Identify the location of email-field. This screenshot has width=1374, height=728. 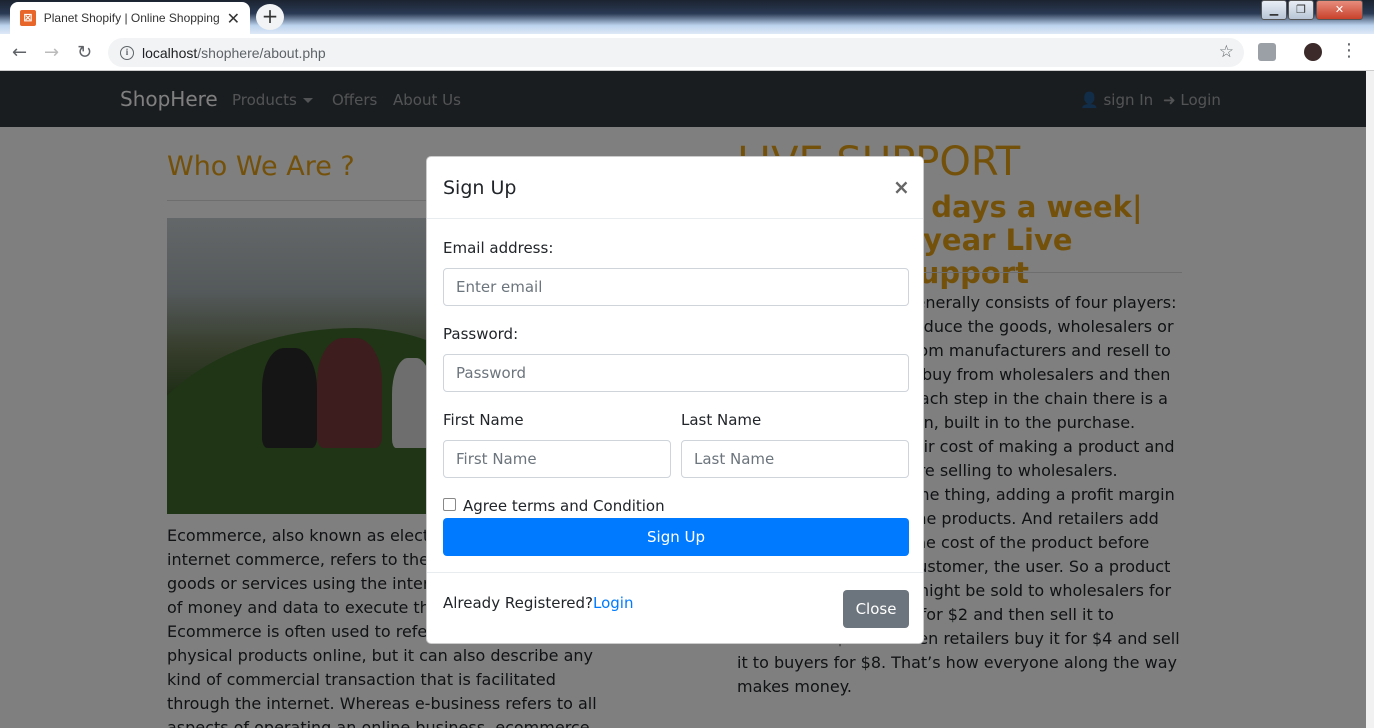
(676, 287).